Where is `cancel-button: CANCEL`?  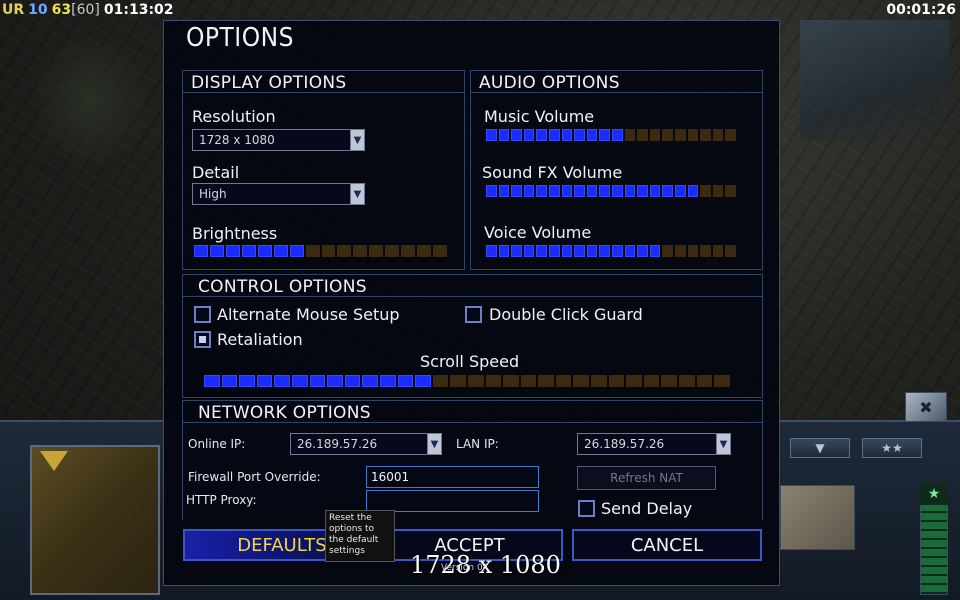 cancel-button: CANCEL is located at coordinates (667, 545).